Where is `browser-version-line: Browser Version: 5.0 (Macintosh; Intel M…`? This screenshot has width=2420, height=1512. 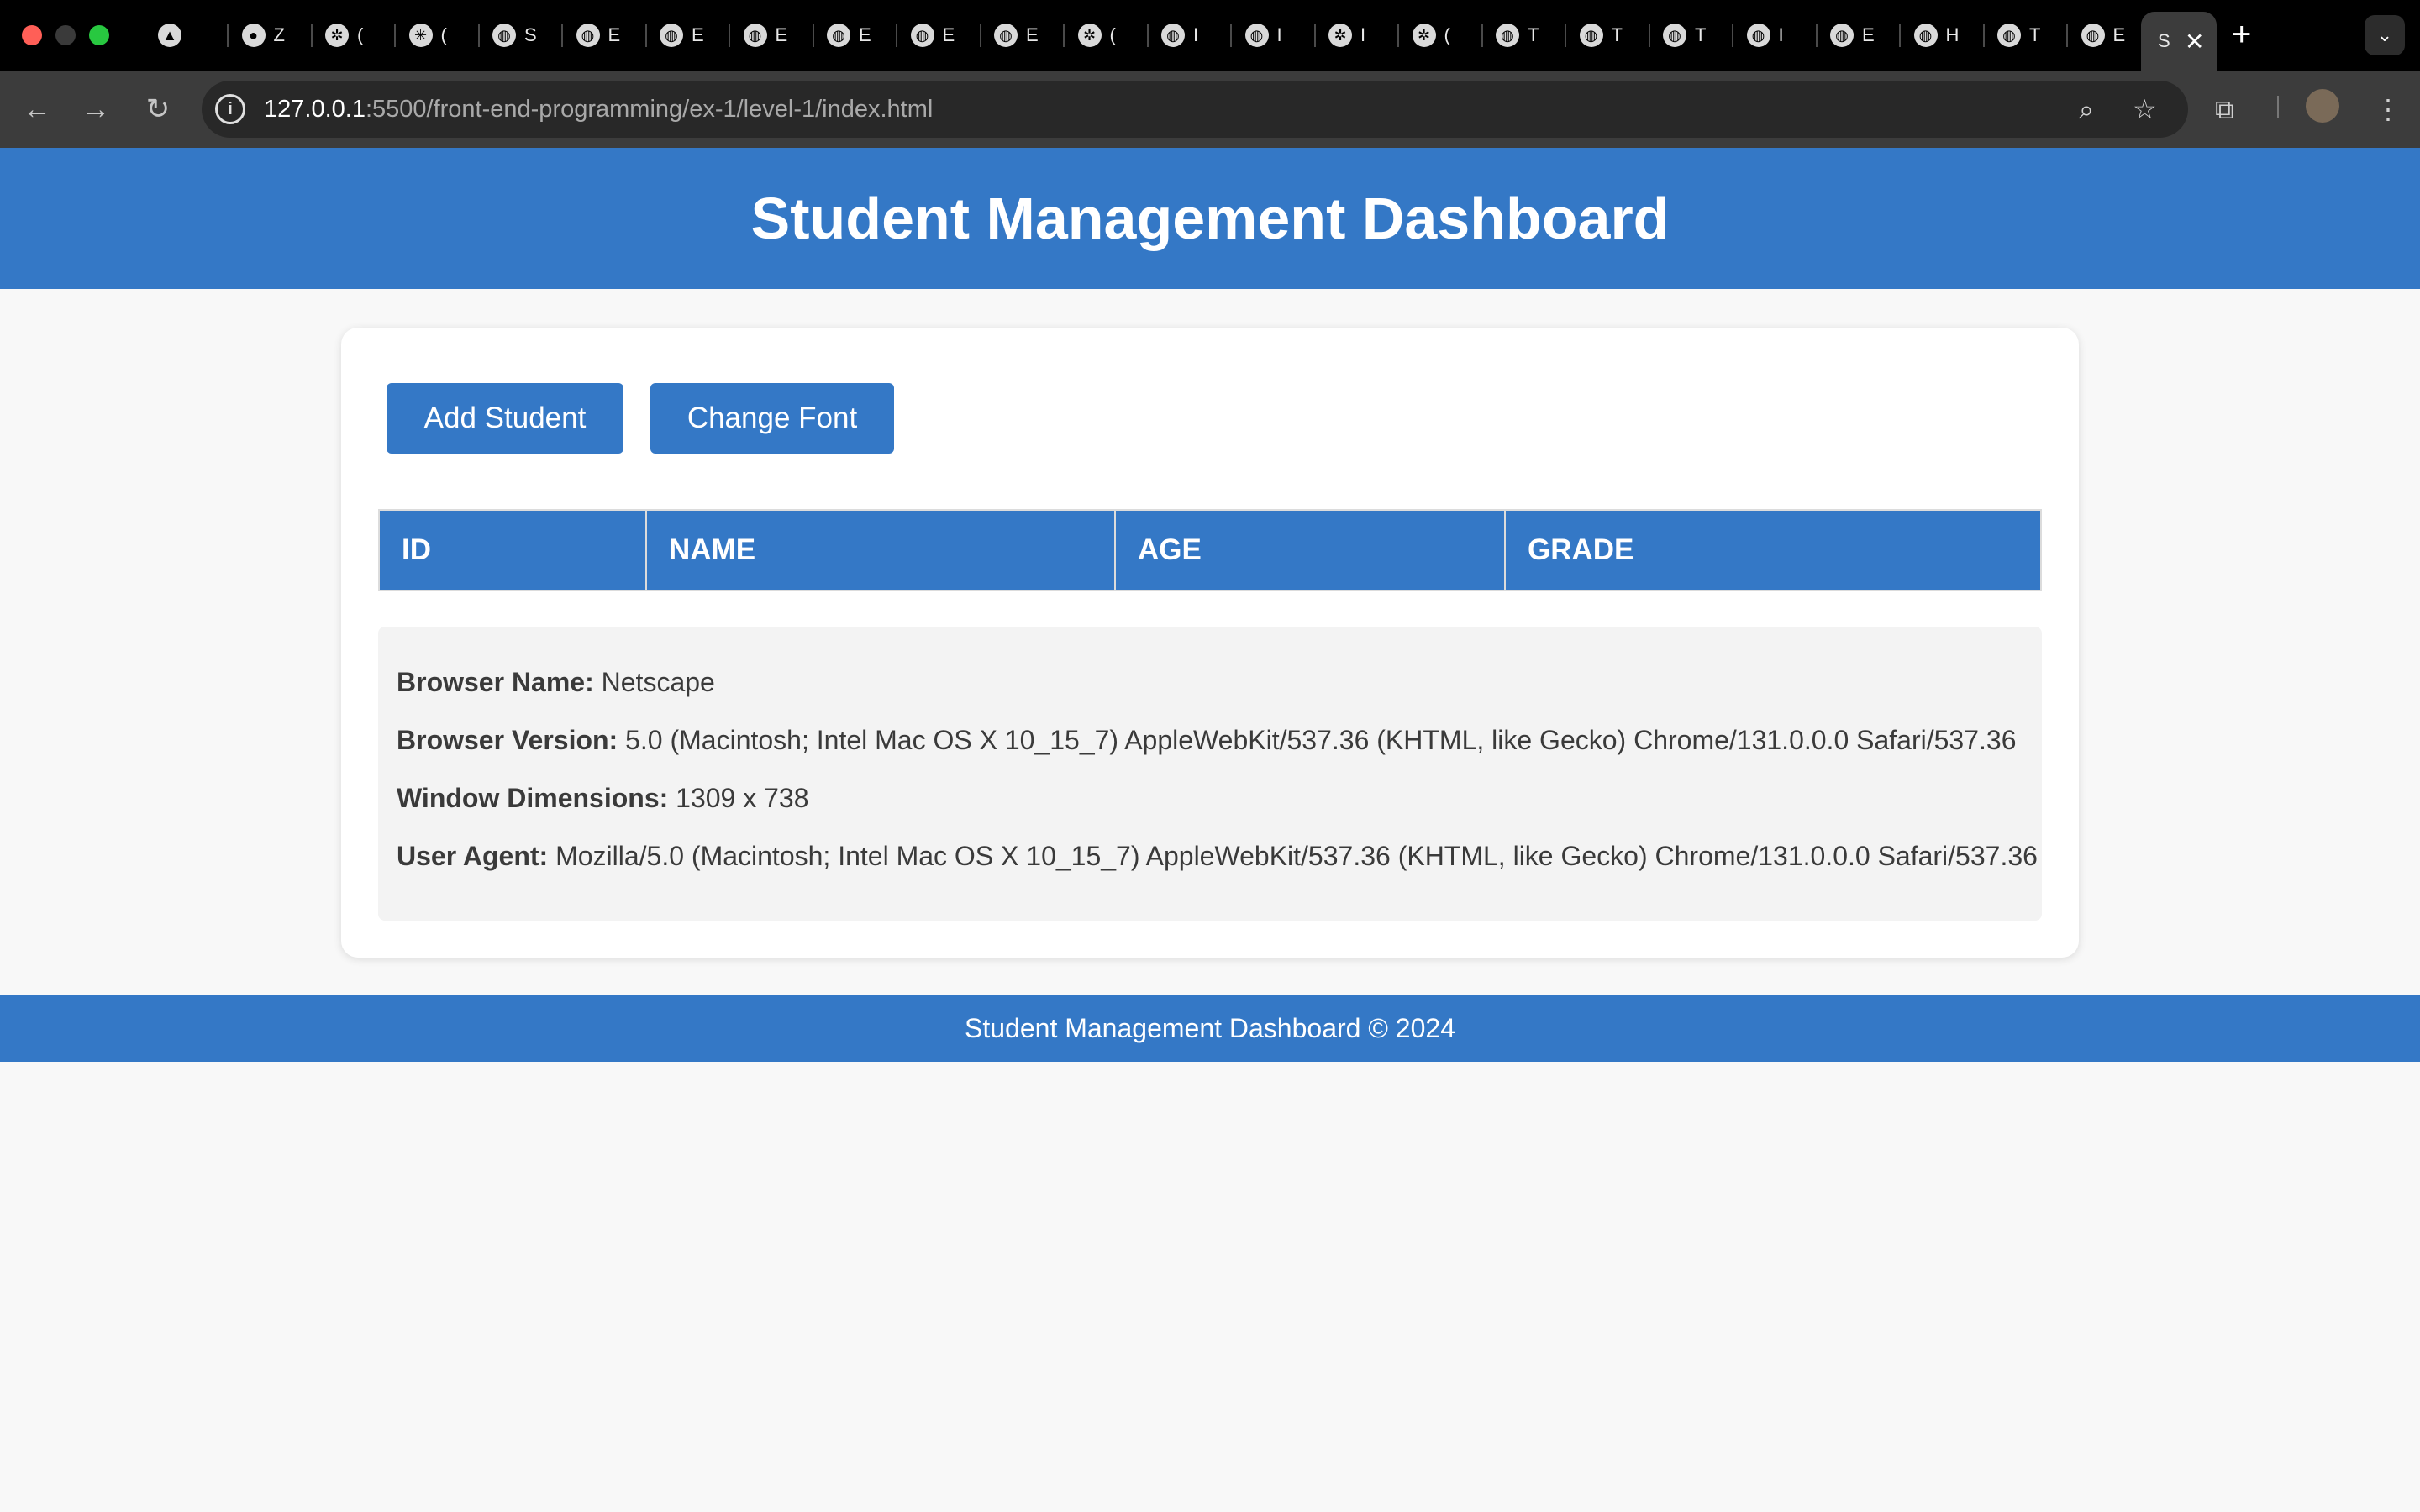
browser-version-line: Browser Version: 5.0 (Macintosh; Intel M… is located at coordinates (1206, 740).